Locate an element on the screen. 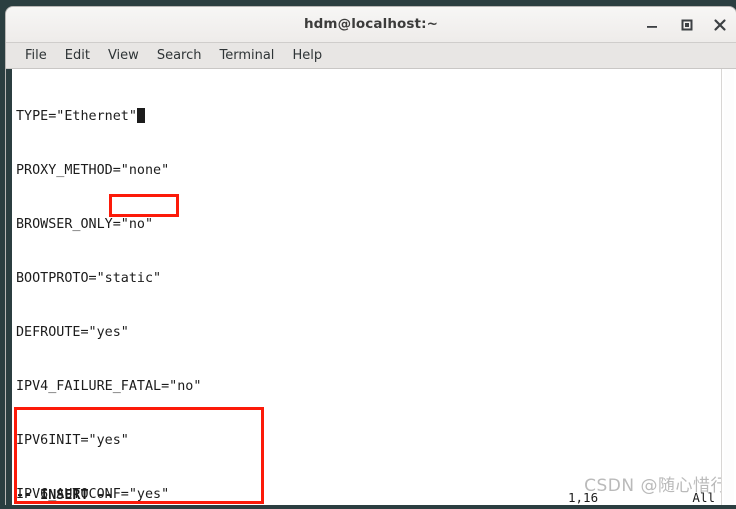 The height and width of the screenshot is (509, 736). window-title: hdm@localhost:~ is located at coordinates (371, 24).